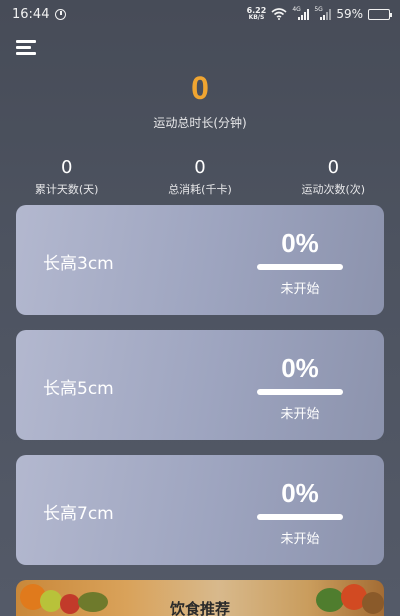 This screenshot has width=400, height=616. I want to click on status-right: 6.22 KB/S 4G 5G 59%, so click(319, 13).